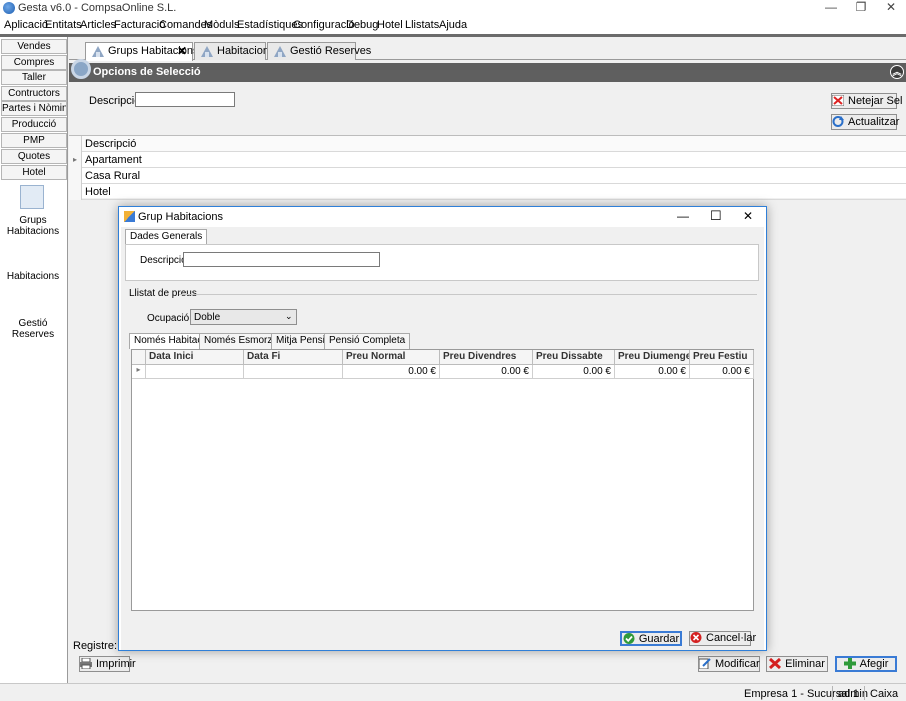 This screenshot has width=906, height=701. What do you see at coordinates (487, 144) in the screenshot?
I see `grid-header-row: Descripció` at bounding box center [487, 144].